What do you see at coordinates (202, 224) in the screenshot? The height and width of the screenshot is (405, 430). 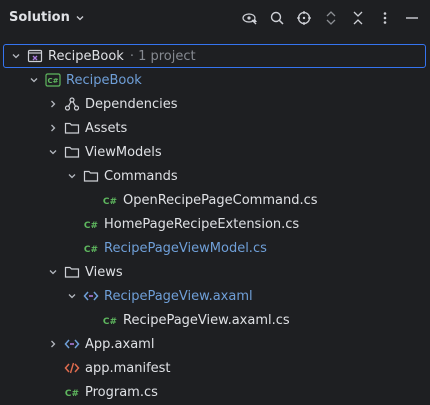 I see `tree-item-label: HomePageRecipeExtension.cs` at bounding box center [202, 224].